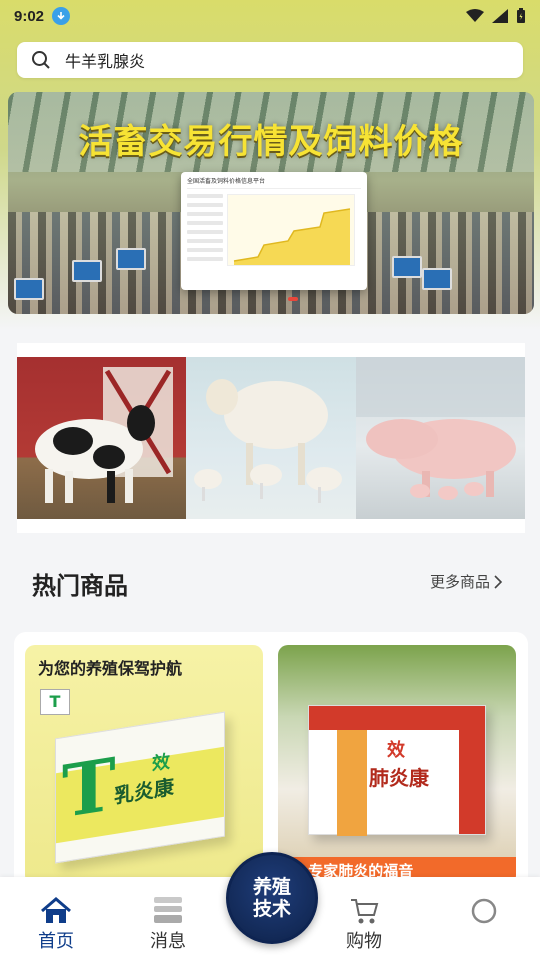 The width and height of the screenshot is (540, 960). What do you see at coordinates (365, 911) in the screenshot?
I see `cart-icon` at bounding box center [365, 911].